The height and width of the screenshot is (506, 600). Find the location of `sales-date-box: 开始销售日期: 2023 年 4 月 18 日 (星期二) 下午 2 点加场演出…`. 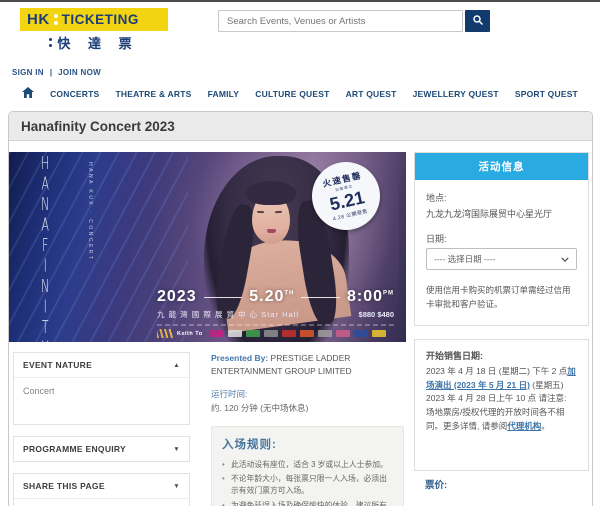

sales-date-box: 开始销售日期: 2023 年 4 月 18 日 (星期二) 下午 2 点加场演出… is located at coordinates (501, 404).